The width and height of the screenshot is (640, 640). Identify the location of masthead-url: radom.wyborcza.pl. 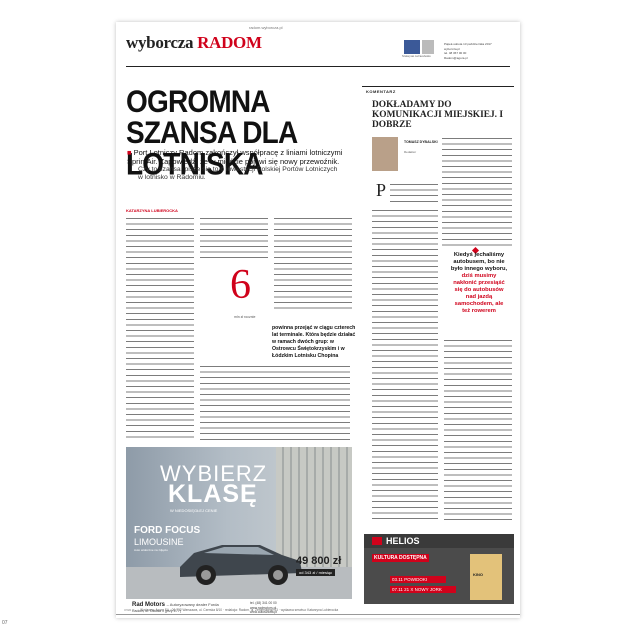
(266, 27).